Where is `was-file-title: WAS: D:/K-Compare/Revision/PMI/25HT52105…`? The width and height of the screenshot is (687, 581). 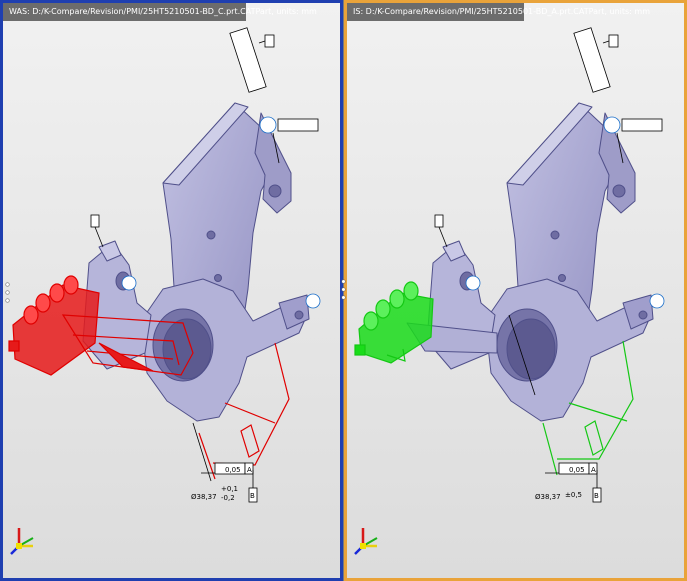 was-file-title: WAS: D:/K-Compare/Revision/PMI/25HT52105… is located at coordinates (160, 12).